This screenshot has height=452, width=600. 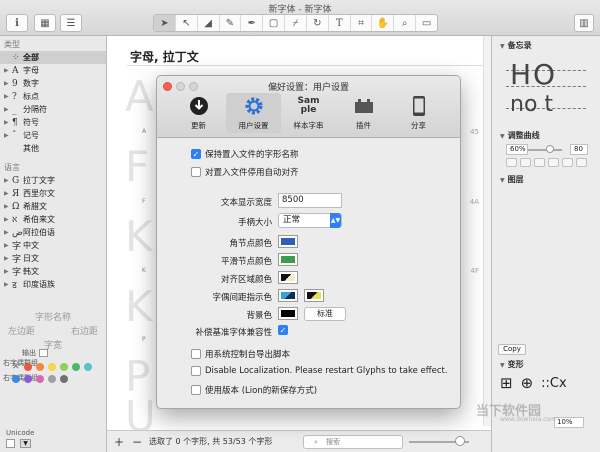 What do you see at coordinates (137, 166) in the screenshot?
I see `glyph-cell-preview: F` at bounding box center [137, 166].